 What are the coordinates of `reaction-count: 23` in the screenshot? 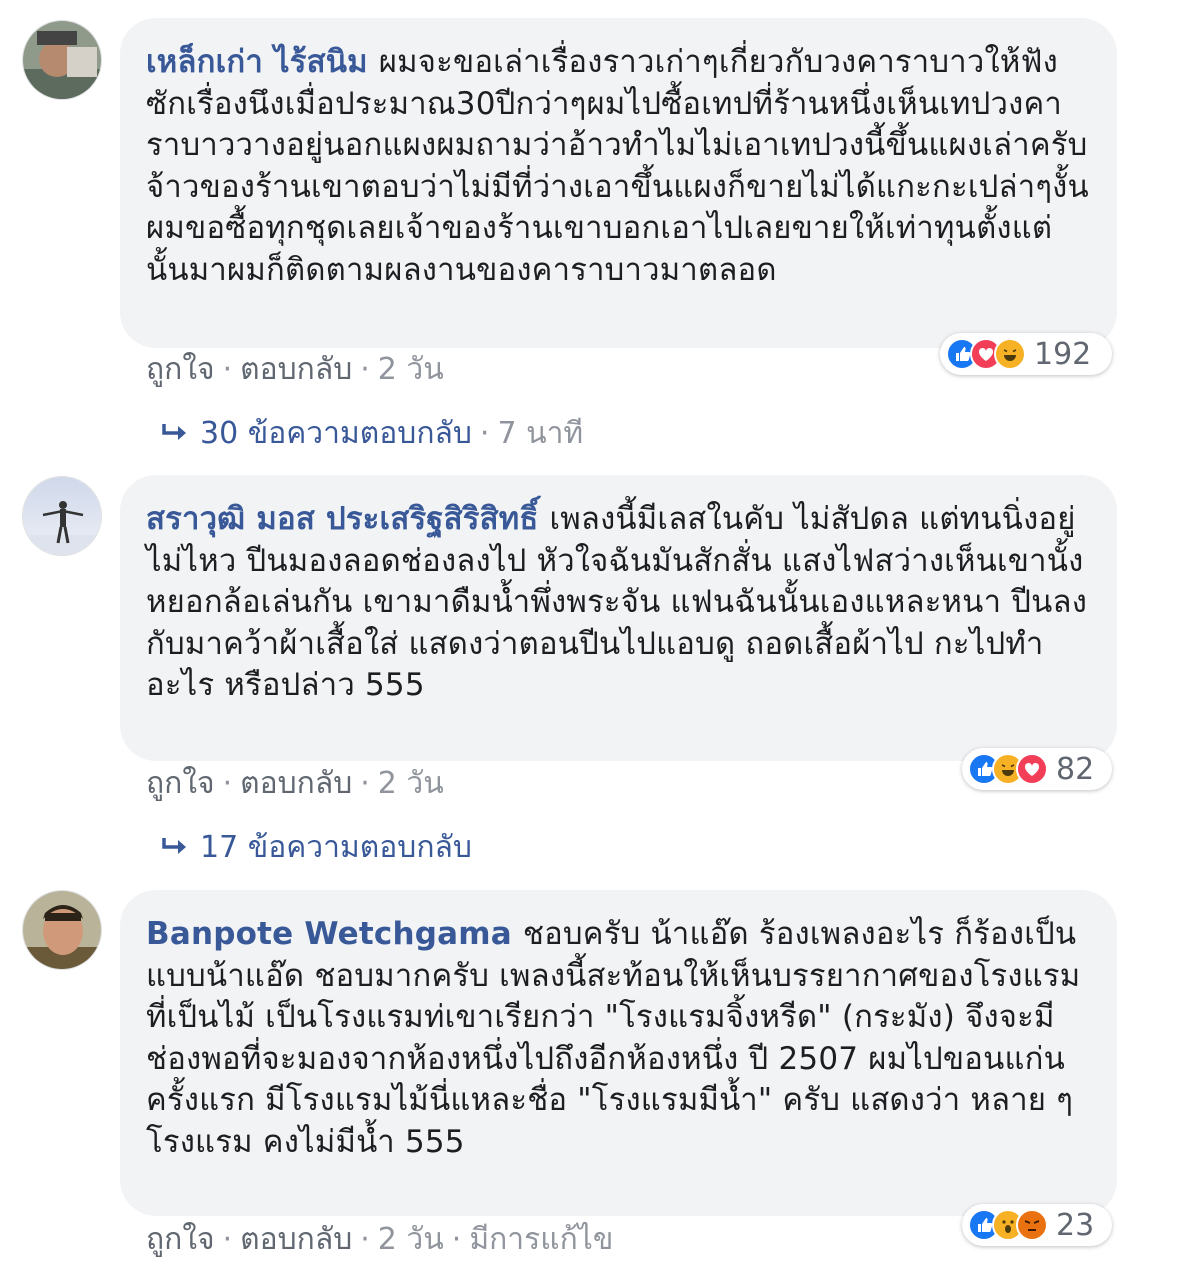 It's located at (1075, 1225).